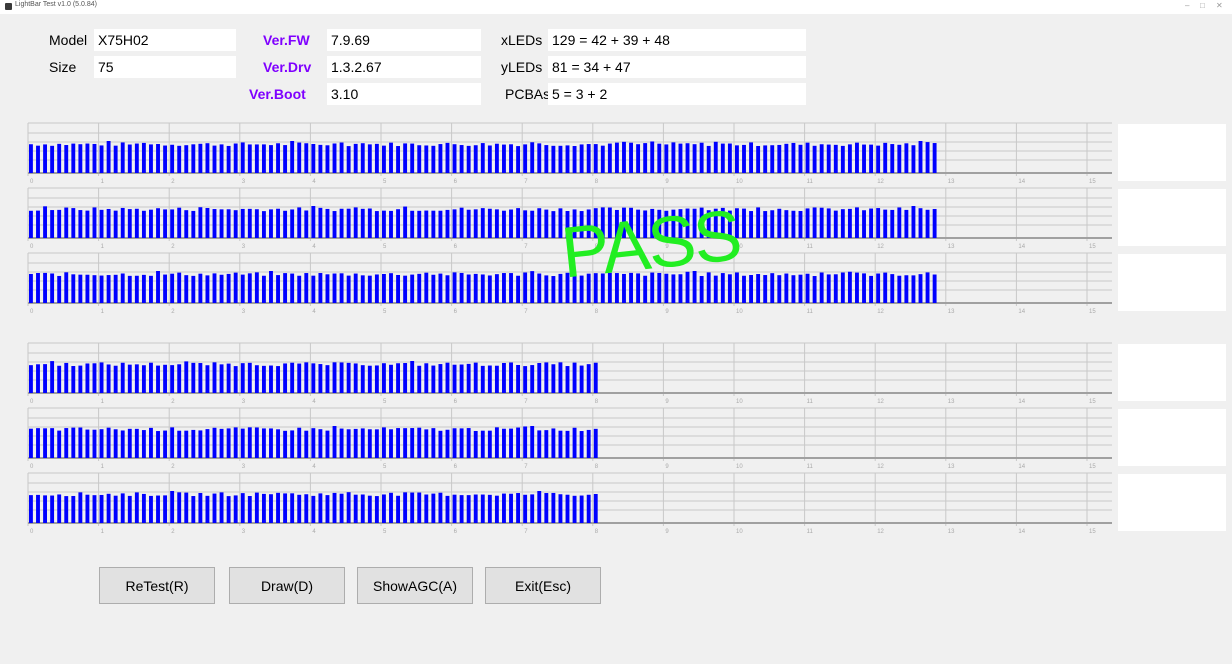  Describe the element at coordinates (287, 585) in the screenshot. I see `draw-button: Draw(D)` at that location.